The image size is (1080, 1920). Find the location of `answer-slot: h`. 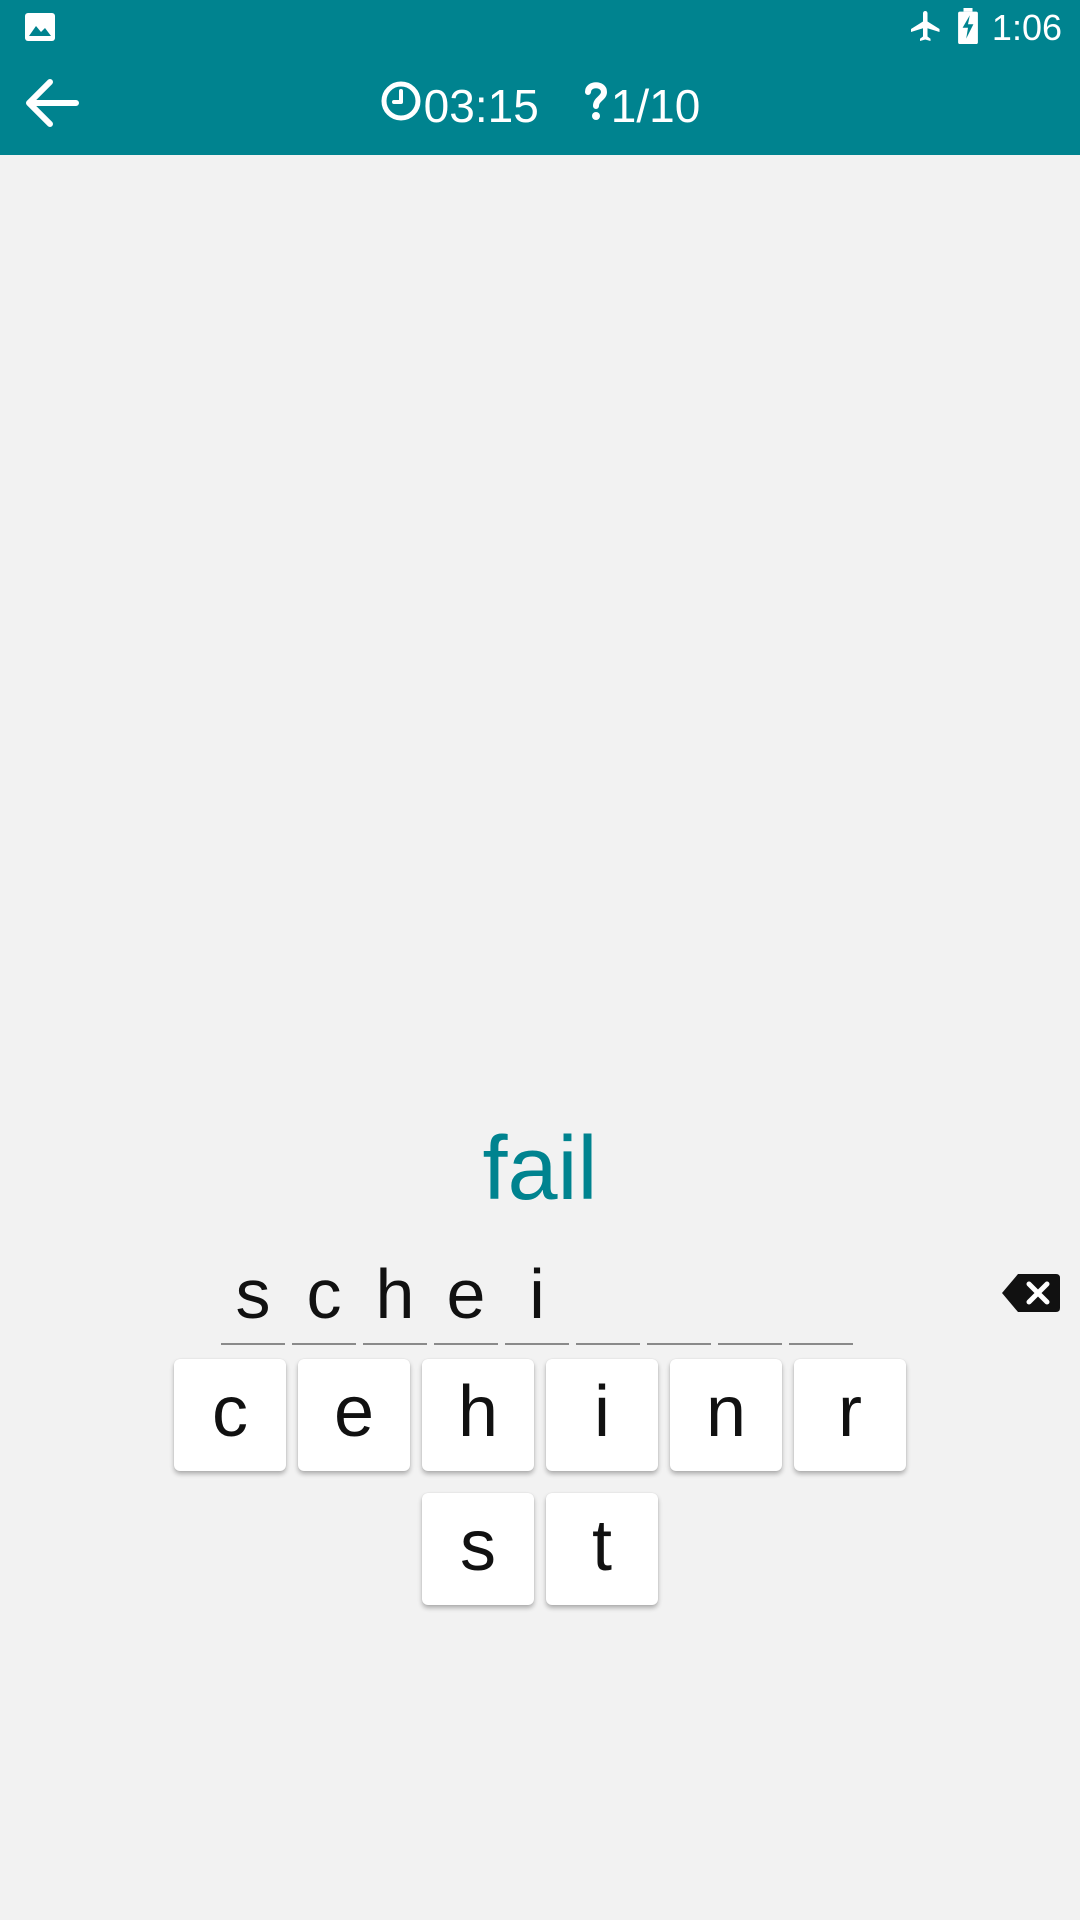

answer-slot: h is located at coordinates (395, 1300).